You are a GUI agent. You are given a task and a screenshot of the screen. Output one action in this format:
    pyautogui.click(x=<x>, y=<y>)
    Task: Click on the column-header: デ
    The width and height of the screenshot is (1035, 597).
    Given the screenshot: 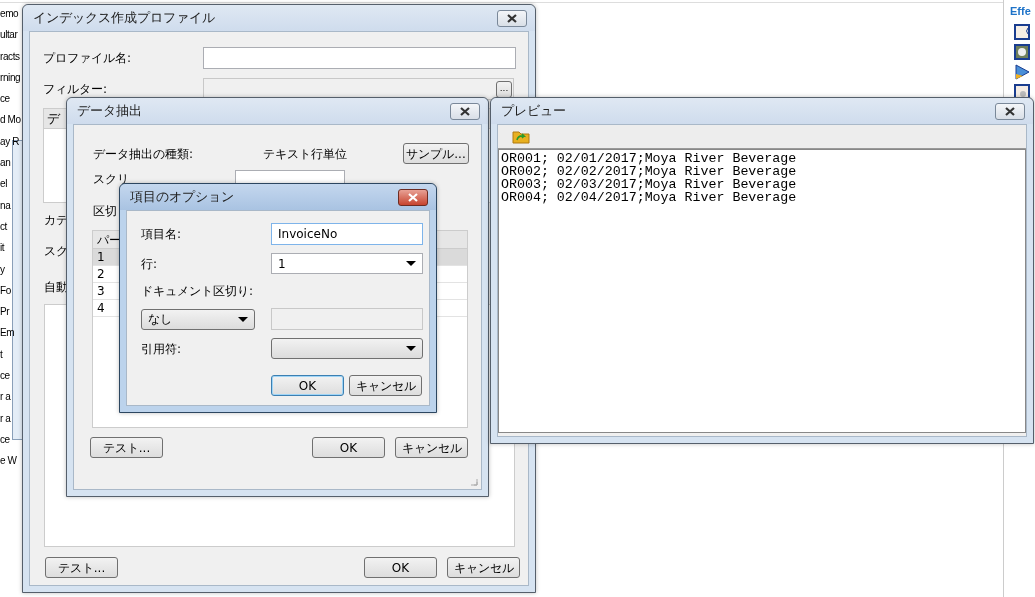 What is the action you would take?
    pyautogui.click(x=53, y=118)
    